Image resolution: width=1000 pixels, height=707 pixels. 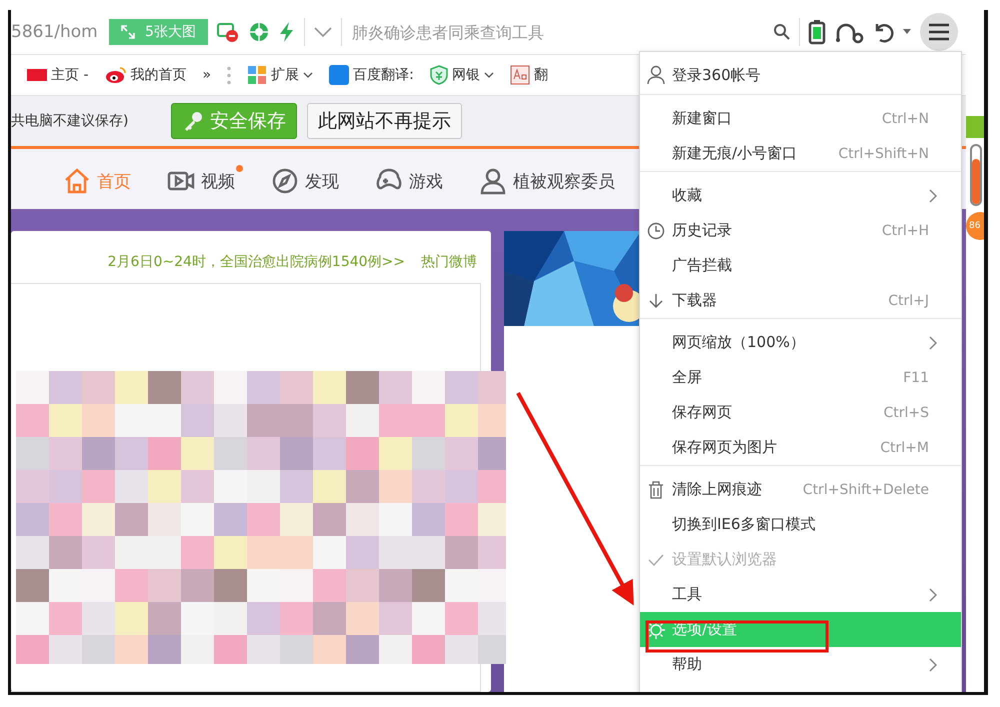 What do you see at coordinates (493, 181) in the screenshot?
I see `person-icon` at bounding box center [493, 181].